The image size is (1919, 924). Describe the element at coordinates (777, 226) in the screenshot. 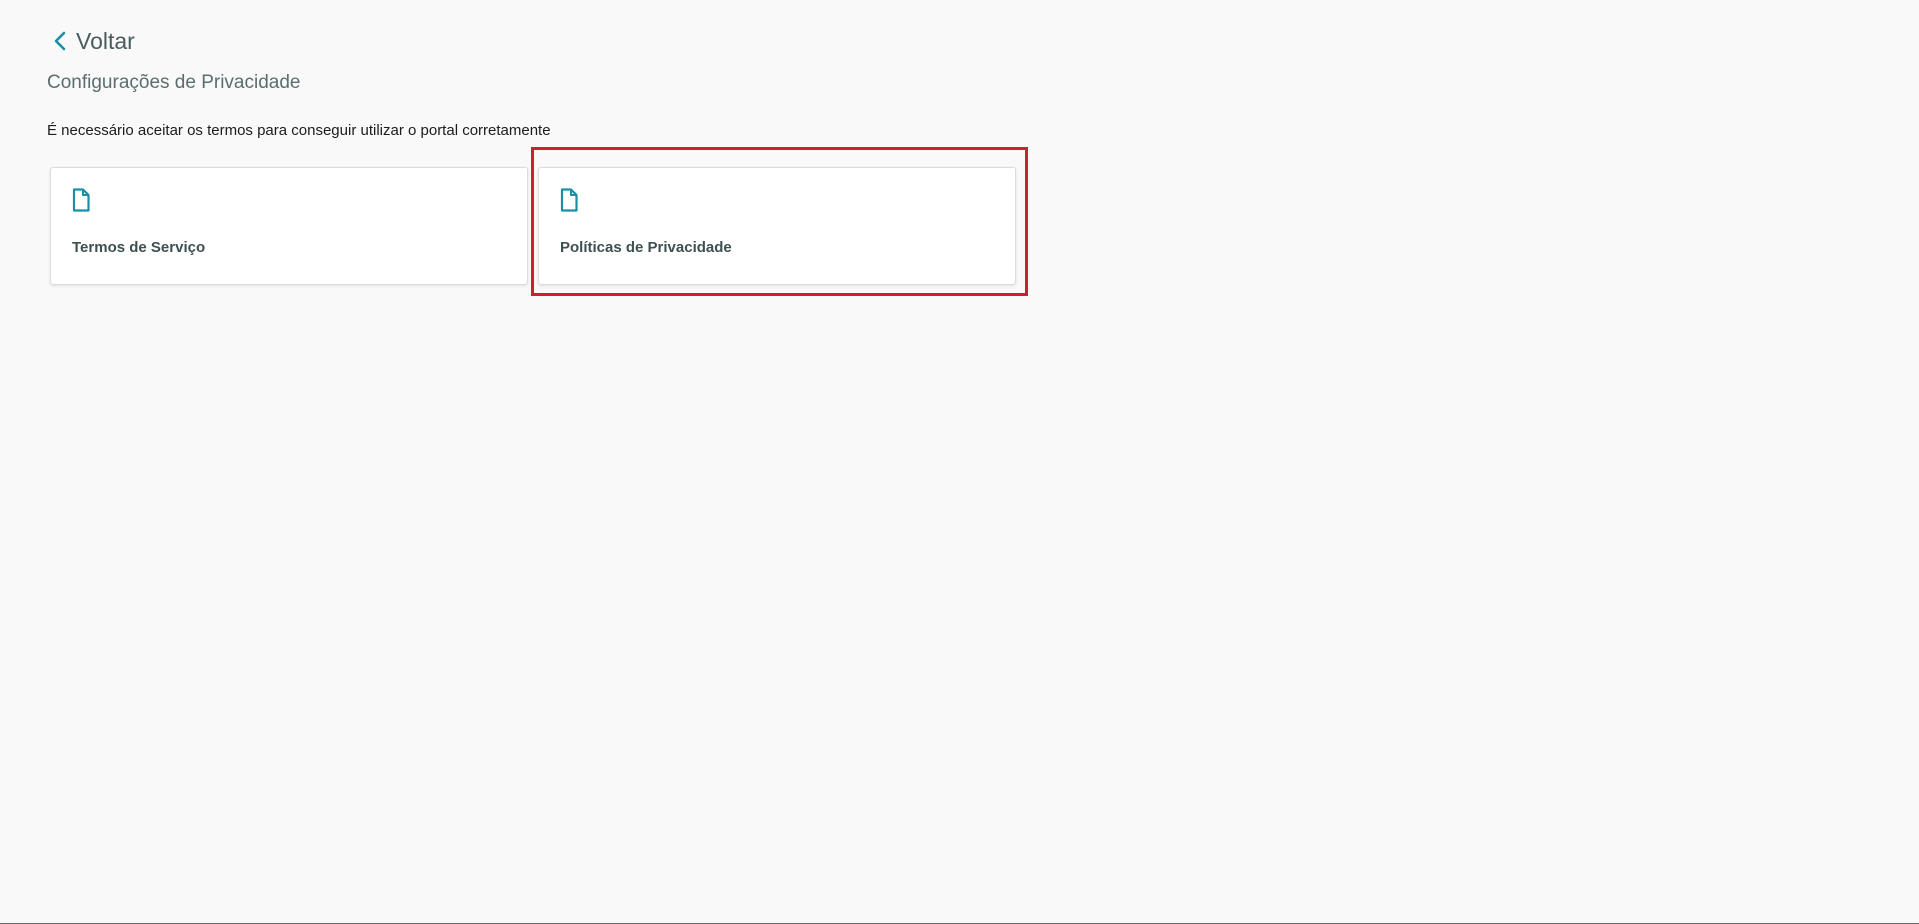

I see `privacy-policy-card: Políticas de Privacidade` at that location.